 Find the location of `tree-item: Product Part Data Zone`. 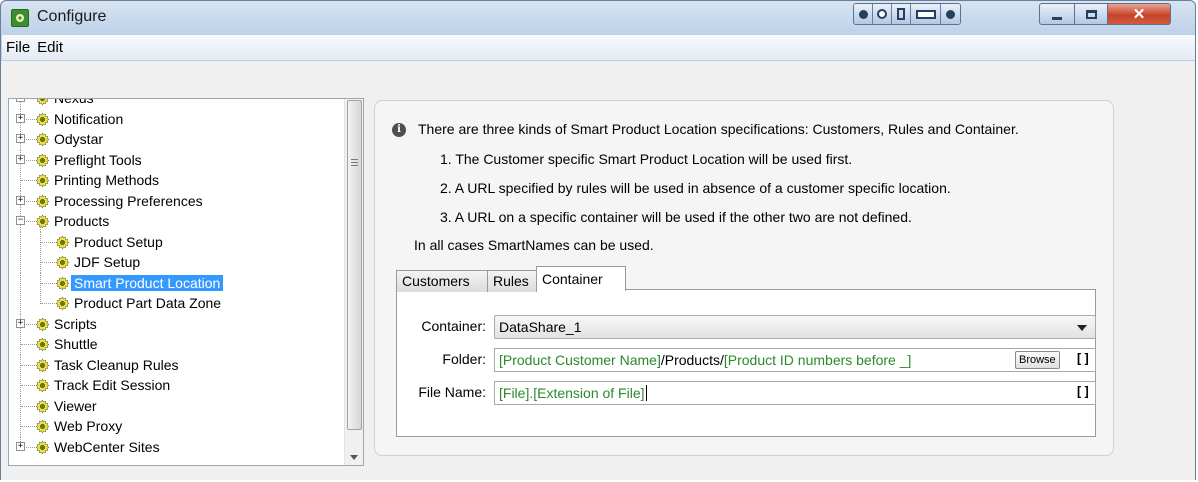

tree-item: Product Part Data Zone is located at coordinates (176, 303).